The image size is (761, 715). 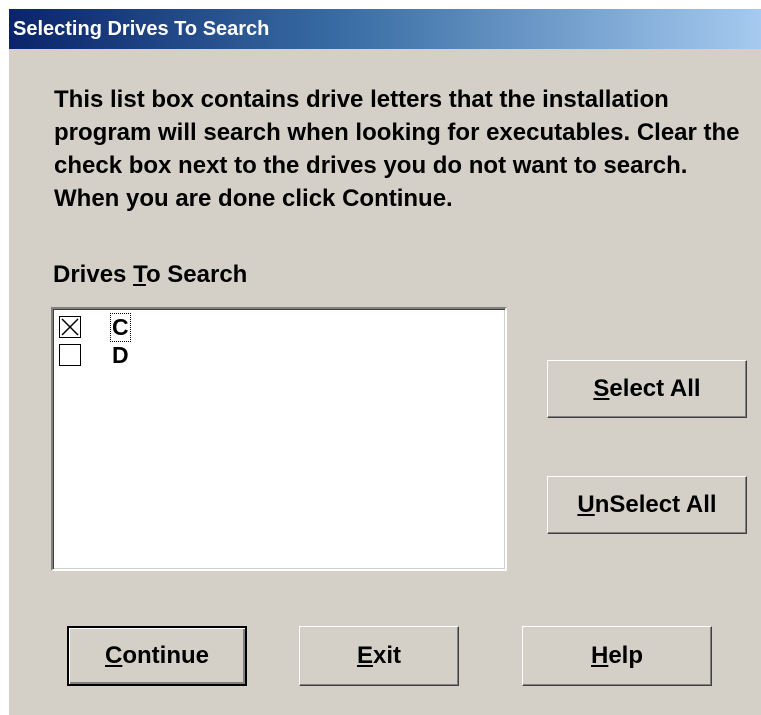 I want to click on help-button: Help, so click(x=617, y=656).